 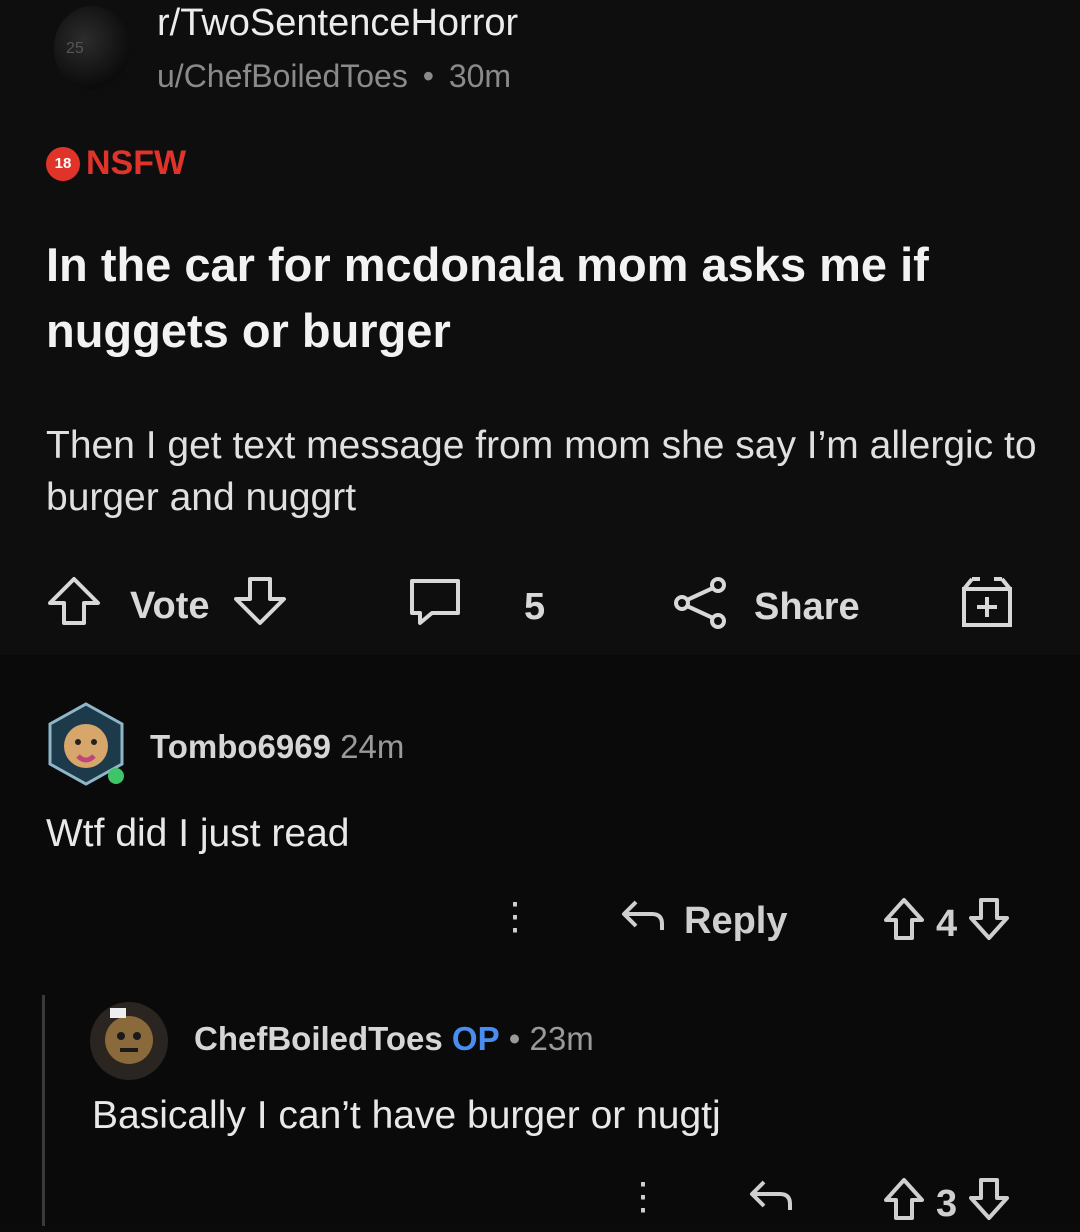 I want to click on post-action-bar: Vote 5 Share, so click(x=540, y=601).